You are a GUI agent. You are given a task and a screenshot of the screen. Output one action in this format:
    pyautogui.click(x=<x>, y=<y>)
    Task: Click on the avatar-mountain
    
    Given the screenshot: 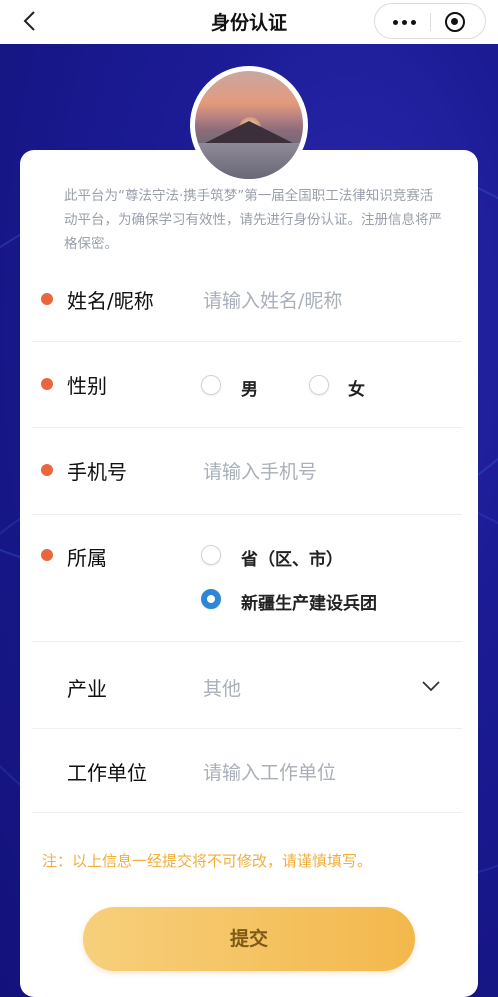 What is the action you would take?
    pyautogui.click(x=249, y=132)
    